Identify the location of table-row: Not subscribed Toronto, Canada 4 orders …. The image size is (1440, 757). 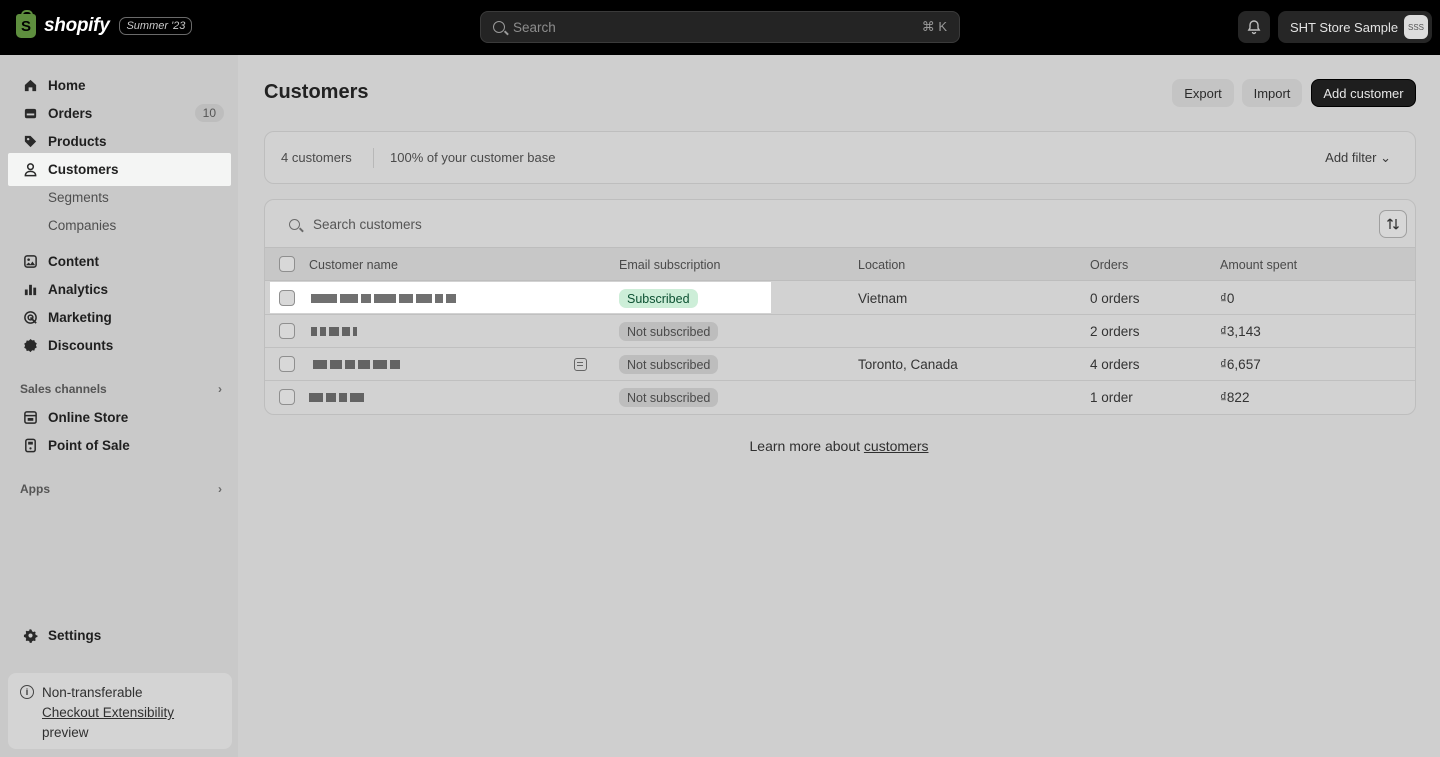
(840, 364).